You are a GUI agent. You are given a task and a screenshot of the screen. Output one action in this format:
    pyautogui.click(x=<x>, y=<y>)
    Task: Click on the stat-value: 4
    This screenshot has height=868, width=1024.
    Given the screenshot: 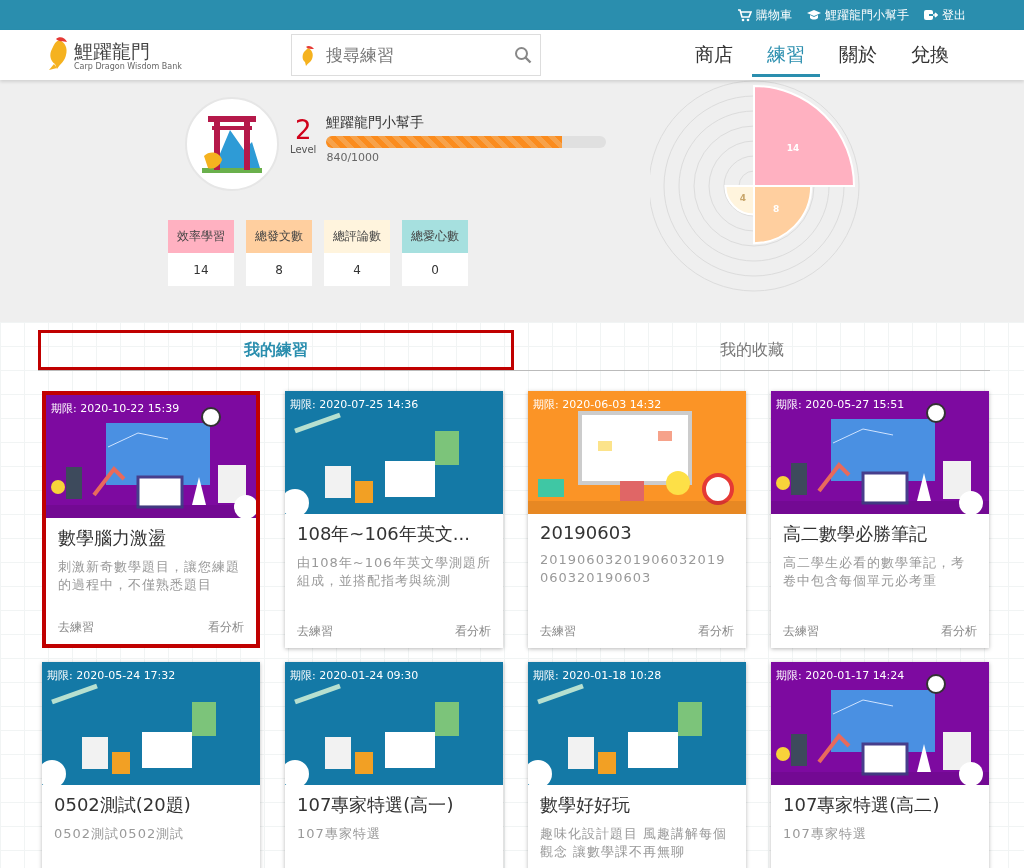 What is the action you would take?
    pyautogui.click(x=357, y=270)
    